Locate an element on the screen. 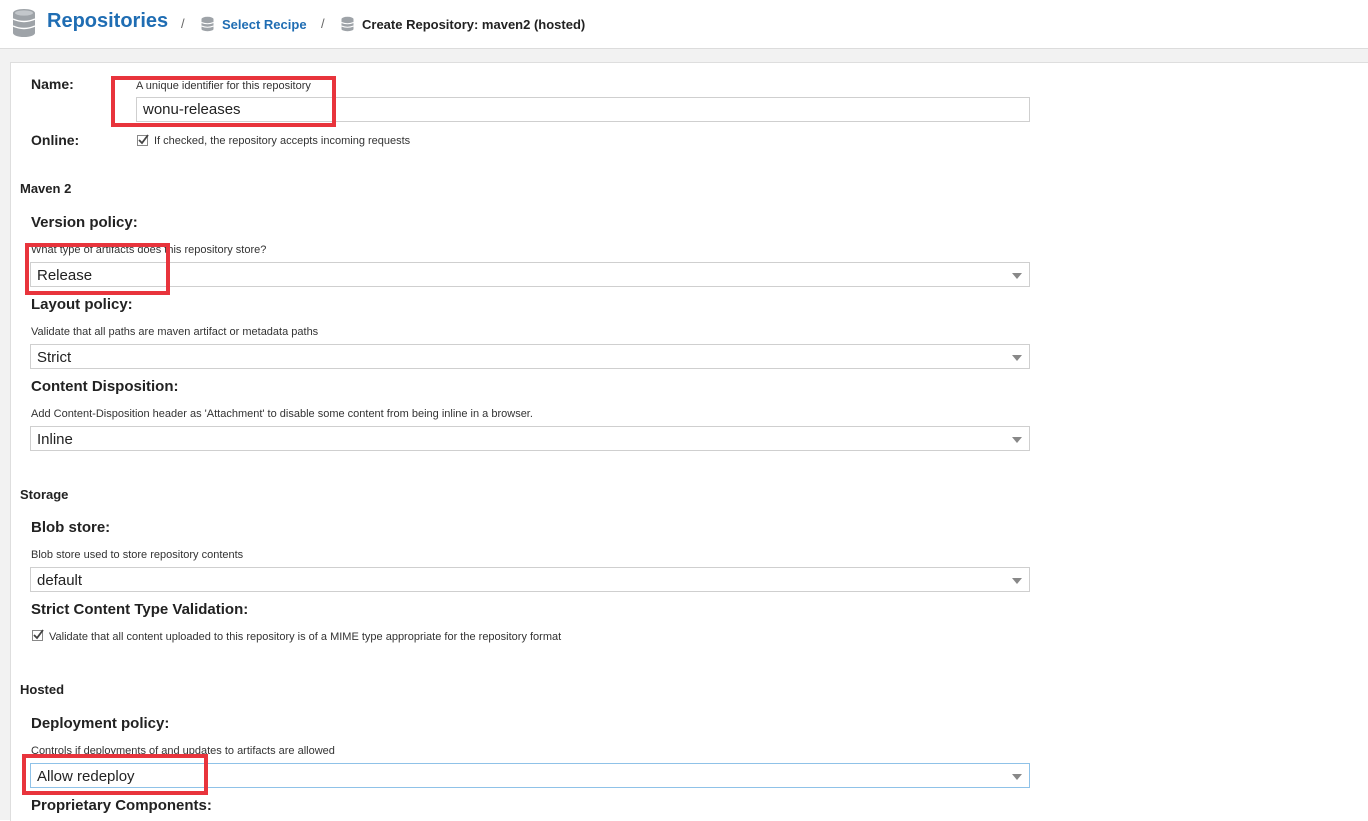 This screenshot has height=821, width=1368. blob-store-label: Blob store: is located at coordinates (71, 527).